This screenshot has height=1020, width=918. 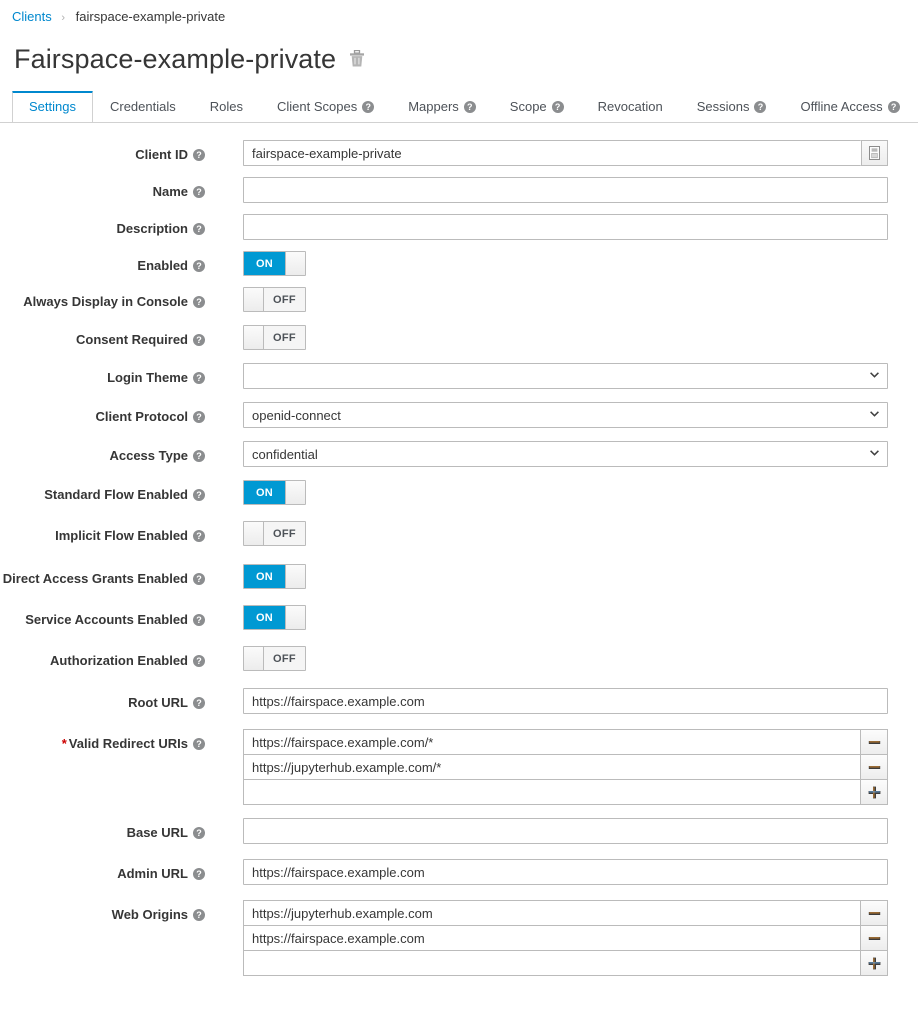 I want to click on form-row-client-id: Client ID?, so click(x=459, y=153).